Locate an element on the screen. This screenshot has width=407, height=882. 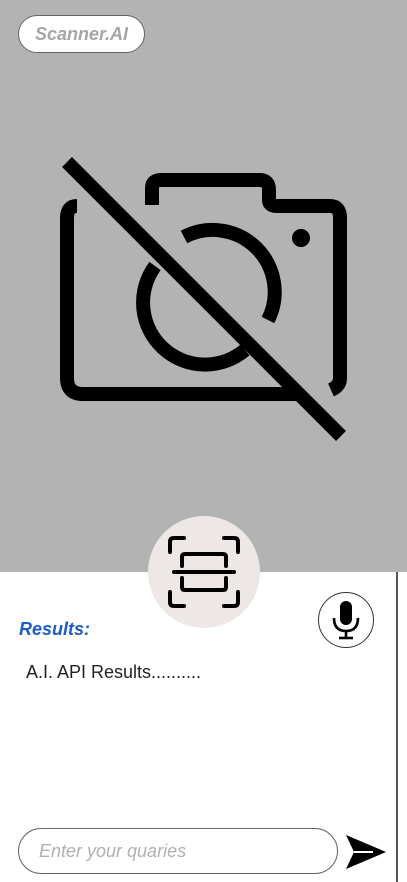
brand-label: Scanner.AI is located at coordinates (81, 33).